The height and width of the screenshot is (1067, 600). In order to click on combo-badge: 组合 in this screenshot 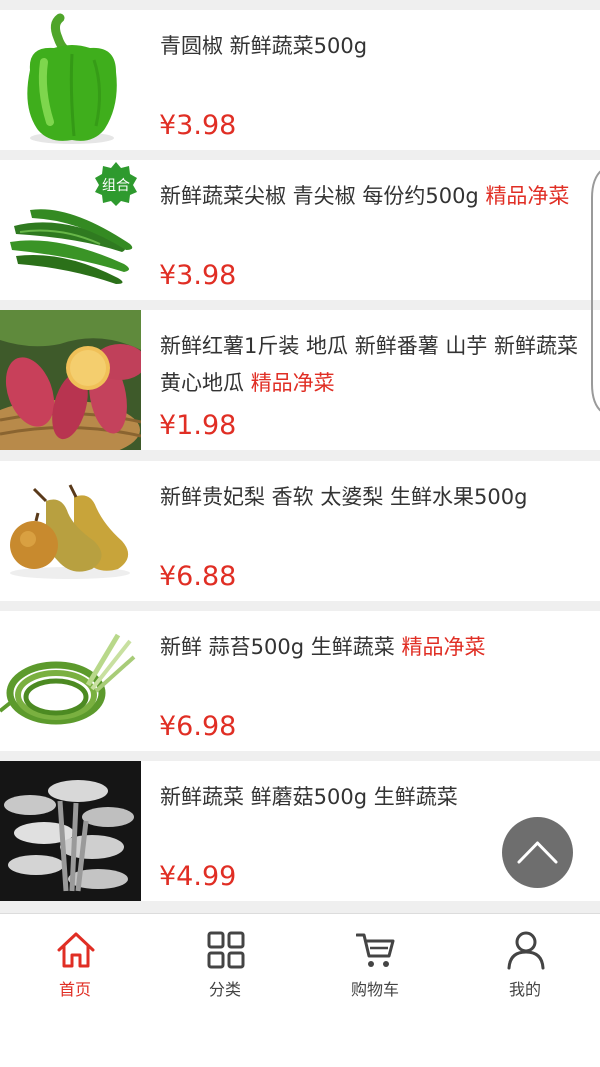, I will do `click(116, 184)`.